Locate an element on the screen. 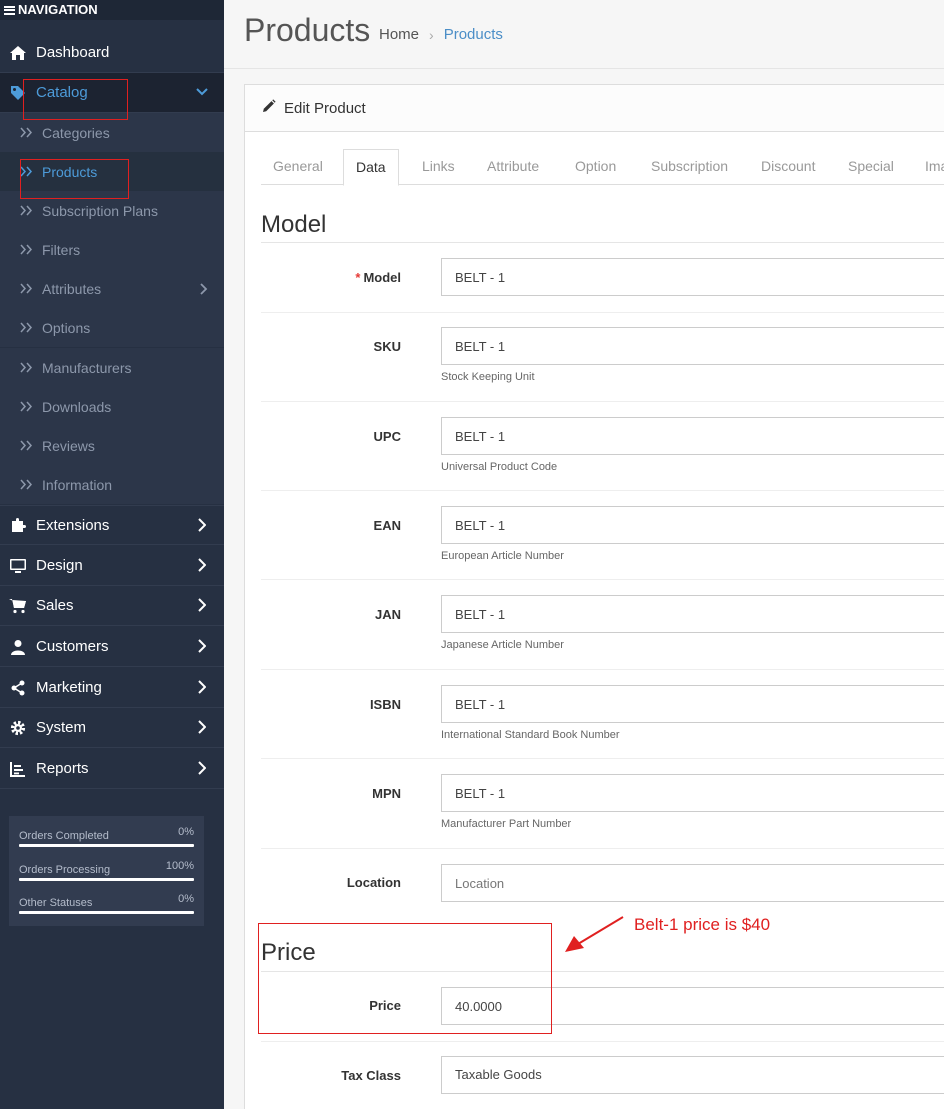  tab-general: General is located at coordinates (298, 167).